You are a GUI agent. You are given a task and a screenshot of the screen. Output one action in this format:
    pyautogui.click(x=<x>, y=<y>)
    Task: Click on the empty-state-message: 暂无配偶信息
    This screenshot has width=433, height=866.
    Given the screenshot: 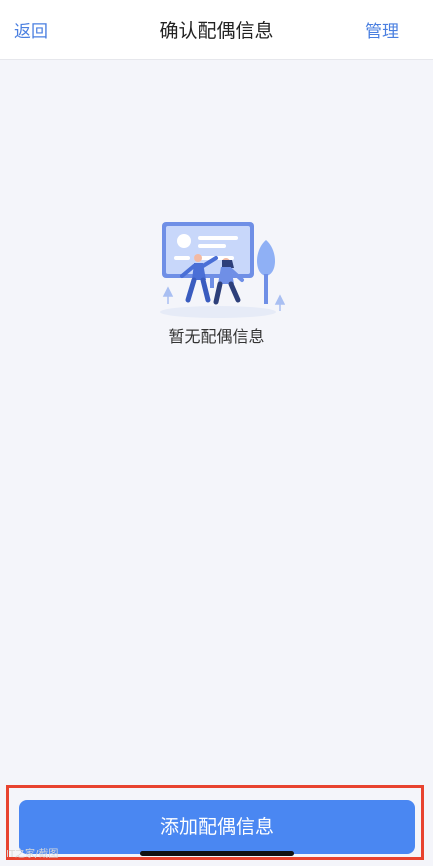 What is the action you would take?
    pyautogui.click(x=216, y=336)
    